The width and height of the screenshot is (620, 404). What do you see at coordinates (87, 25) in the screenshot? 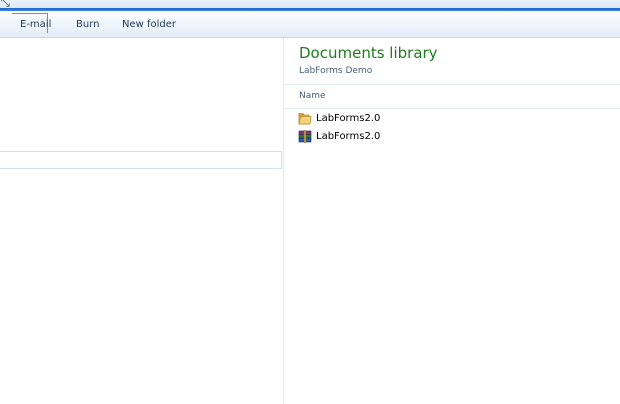
I see `burn-button: Burn` at bounding box center [87, 25].